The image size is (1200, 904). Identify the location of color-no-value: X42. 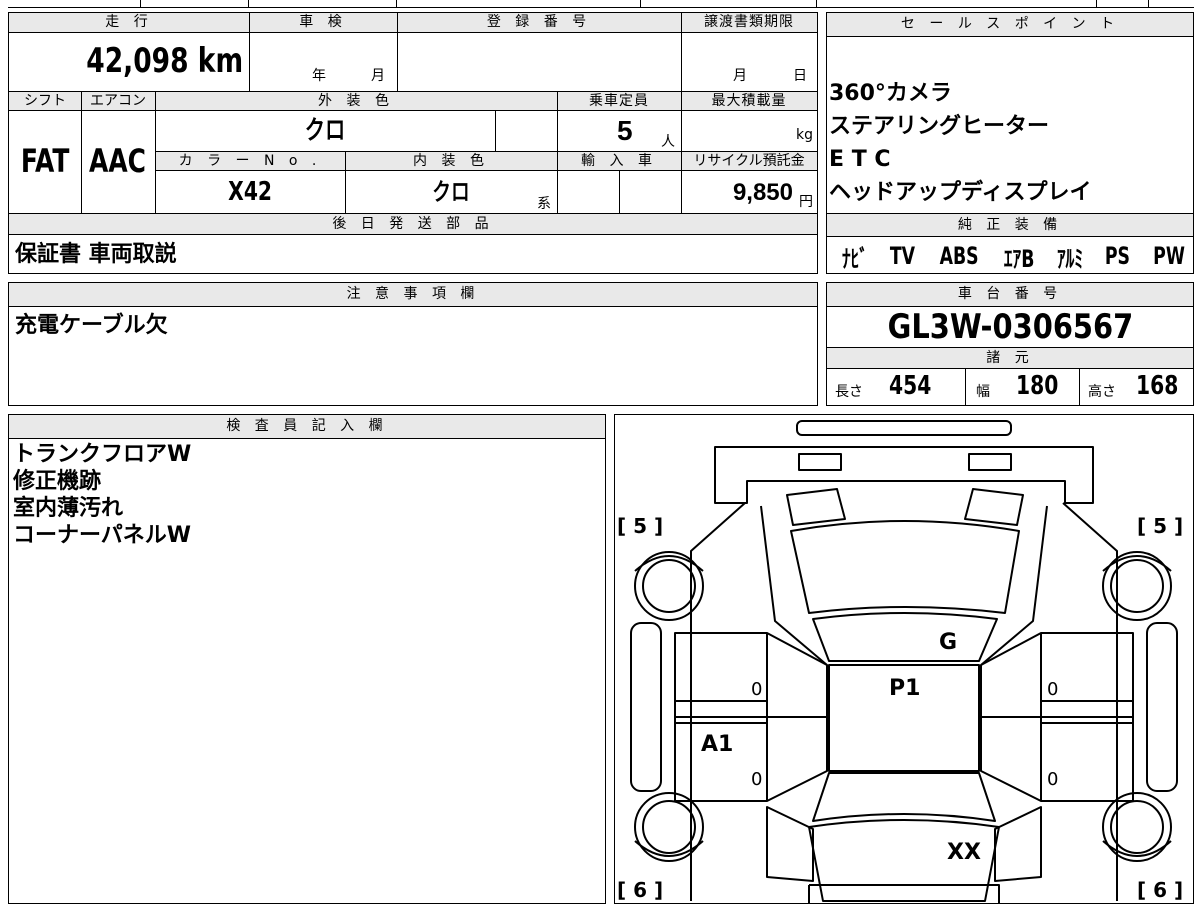
(250, 192).